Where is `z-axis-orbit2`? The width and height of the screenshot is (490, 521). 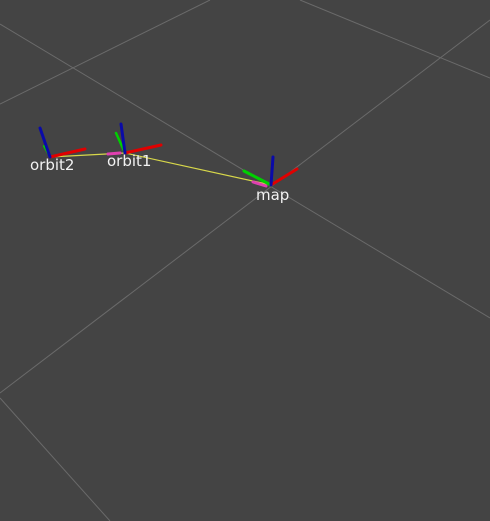 z-axis-orbit2 is located at coordinates (45, 142).